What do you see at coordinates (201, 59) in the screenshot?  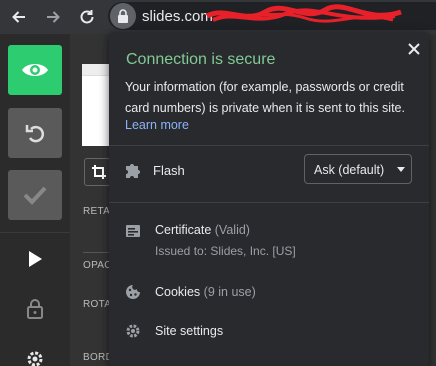 I see `connection-status-title: Connection is secure` at bounding box center [201, 59].